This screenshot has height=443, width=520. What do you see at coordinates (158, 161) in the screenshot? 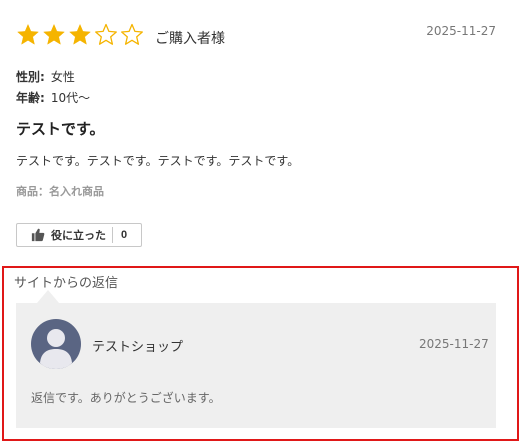
I see `review-body: テストです。テストです。テストです。テストです。` at bounding box center [158, 161].